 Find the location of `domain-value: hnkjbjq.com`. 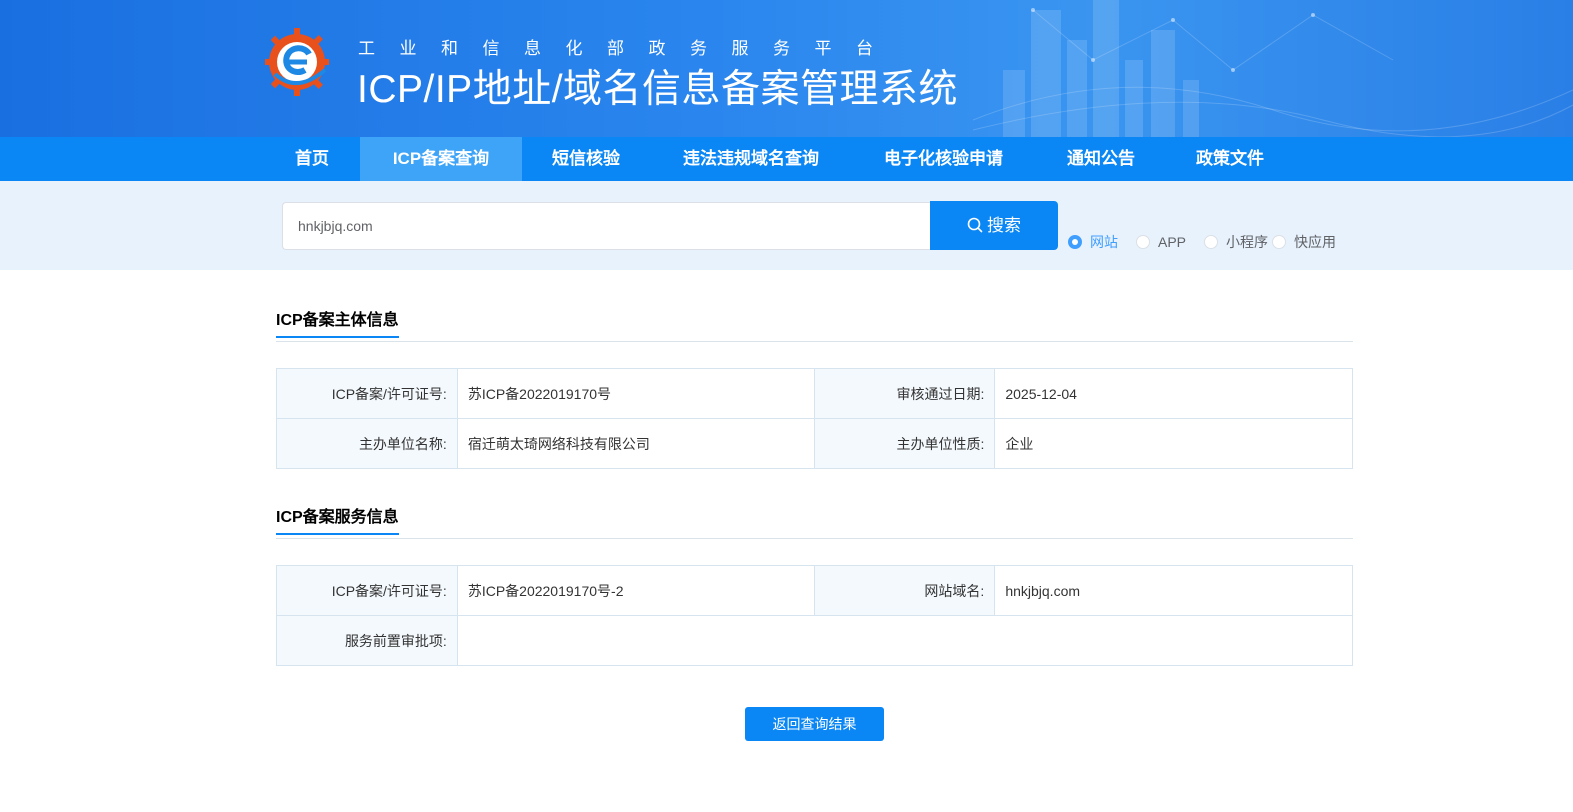

domain-value: hnkjbjq.com is located at coordinates (1173, 590).